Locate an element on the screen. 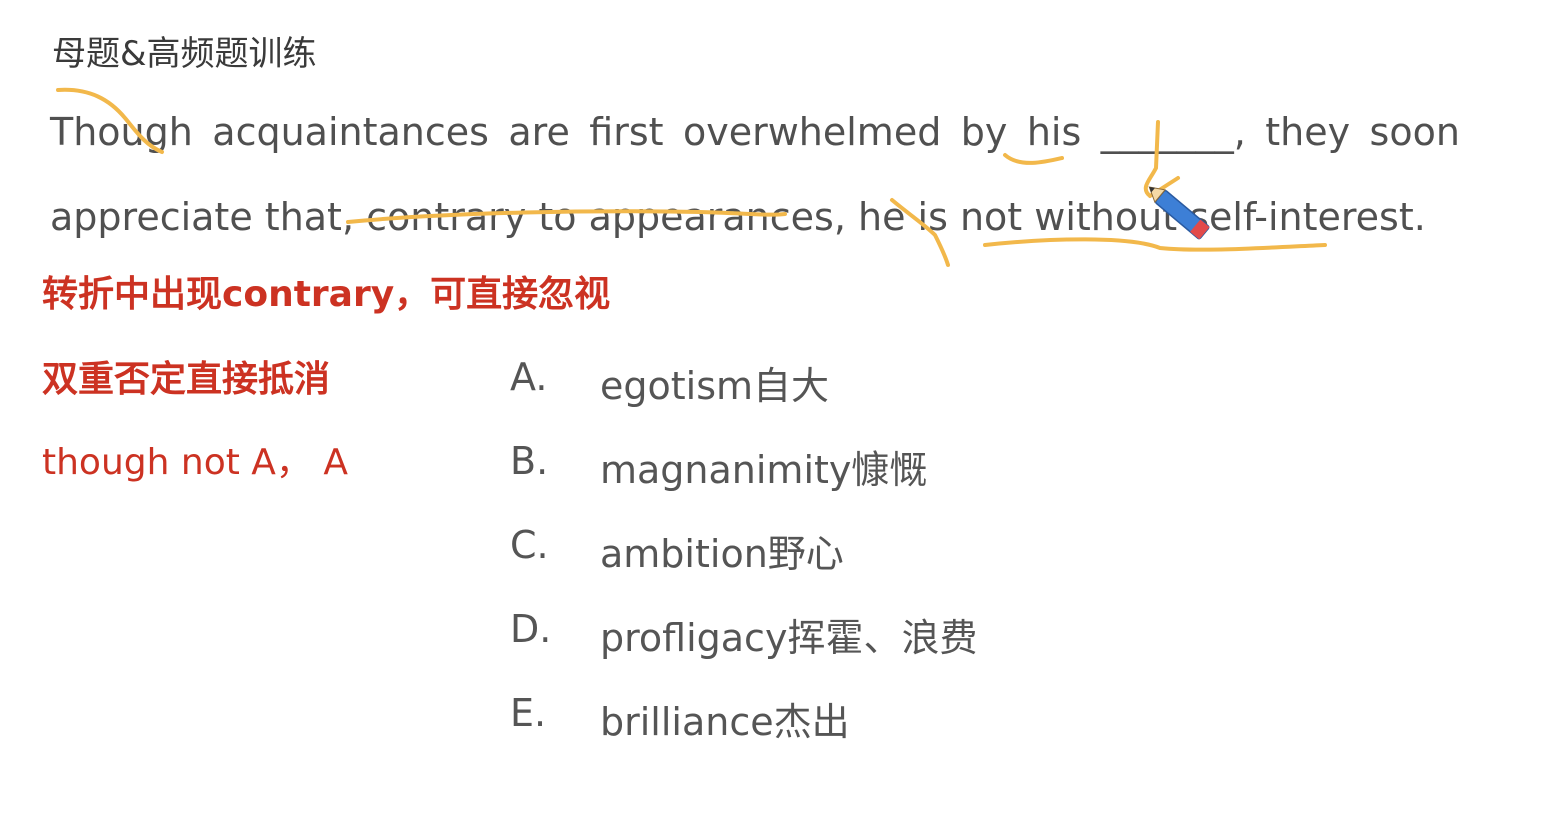  mark-underline-without is located at coordinates (1155, 244).